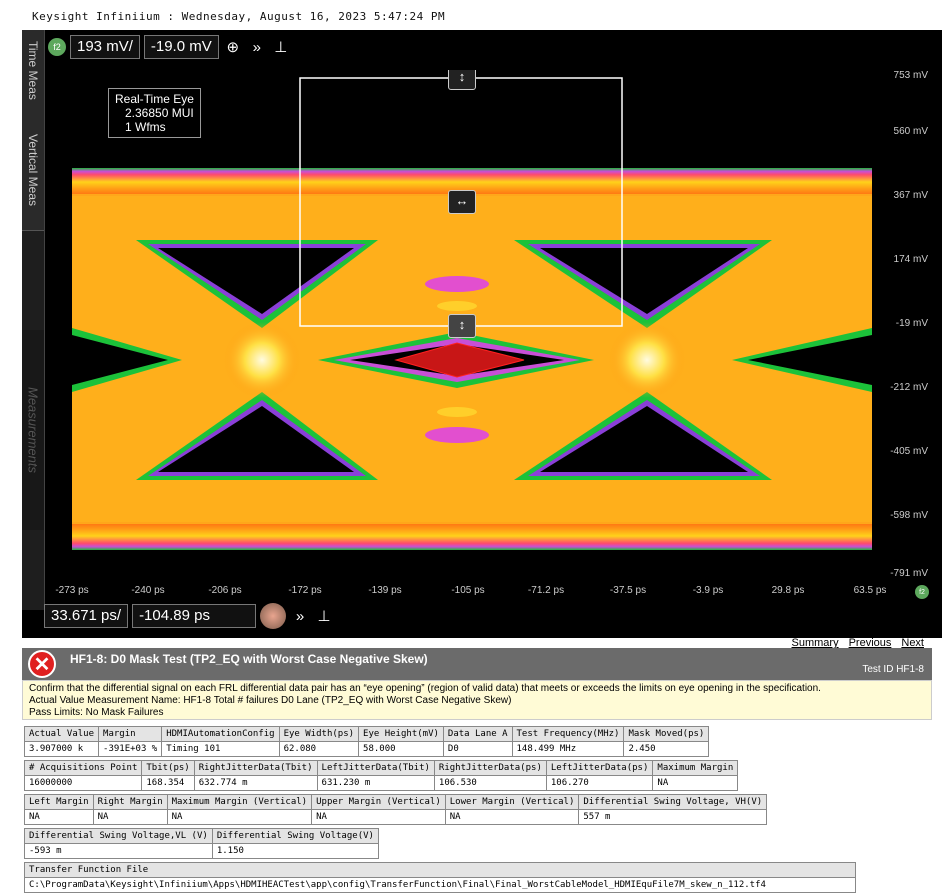  Describe the element at coordinates (220, 749) in the screenshot. I see `table-cell: Timing 101` at that location.